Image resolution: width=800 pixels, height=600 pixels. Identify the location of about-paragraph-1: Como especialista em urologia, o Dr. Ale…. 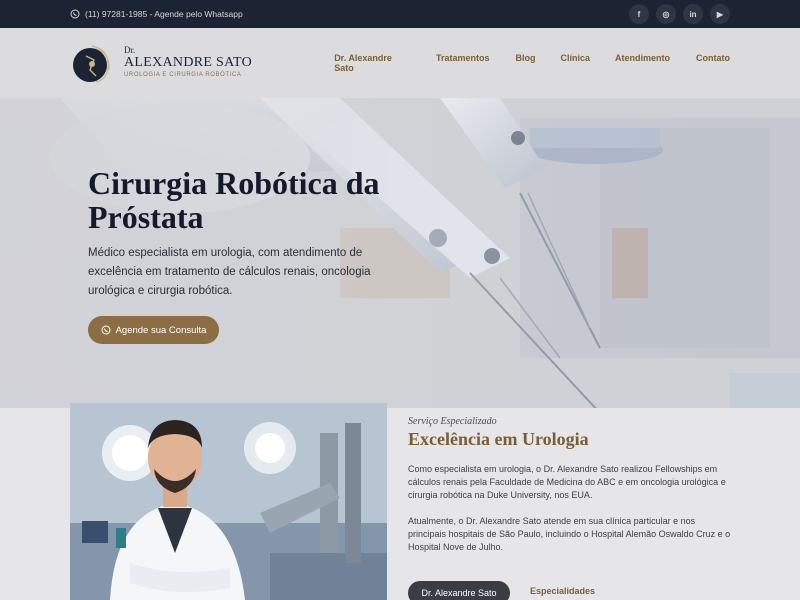
(567, 482).